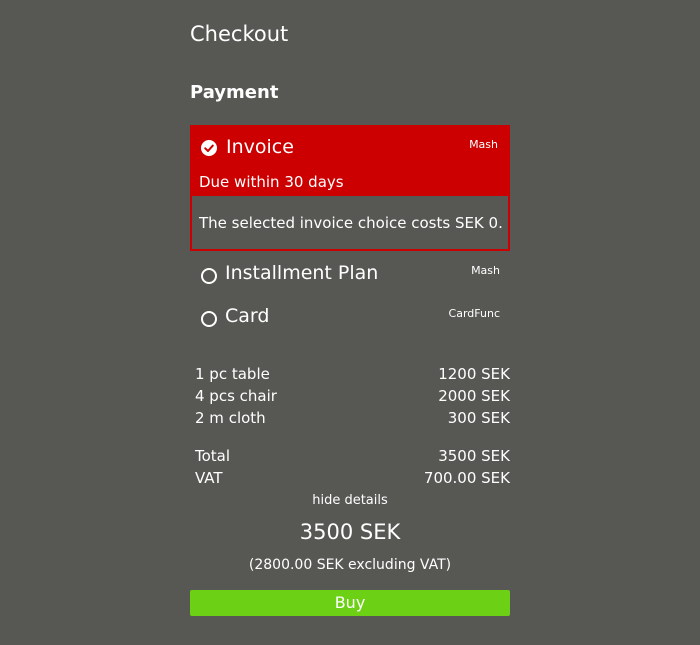 The height and width of the screenshot is (645, 700). Describe the element at coordinates (351, 223) in the screenshot. I see `payment-cost-note: The selected invoice choice costs SEK 0.` at that location.